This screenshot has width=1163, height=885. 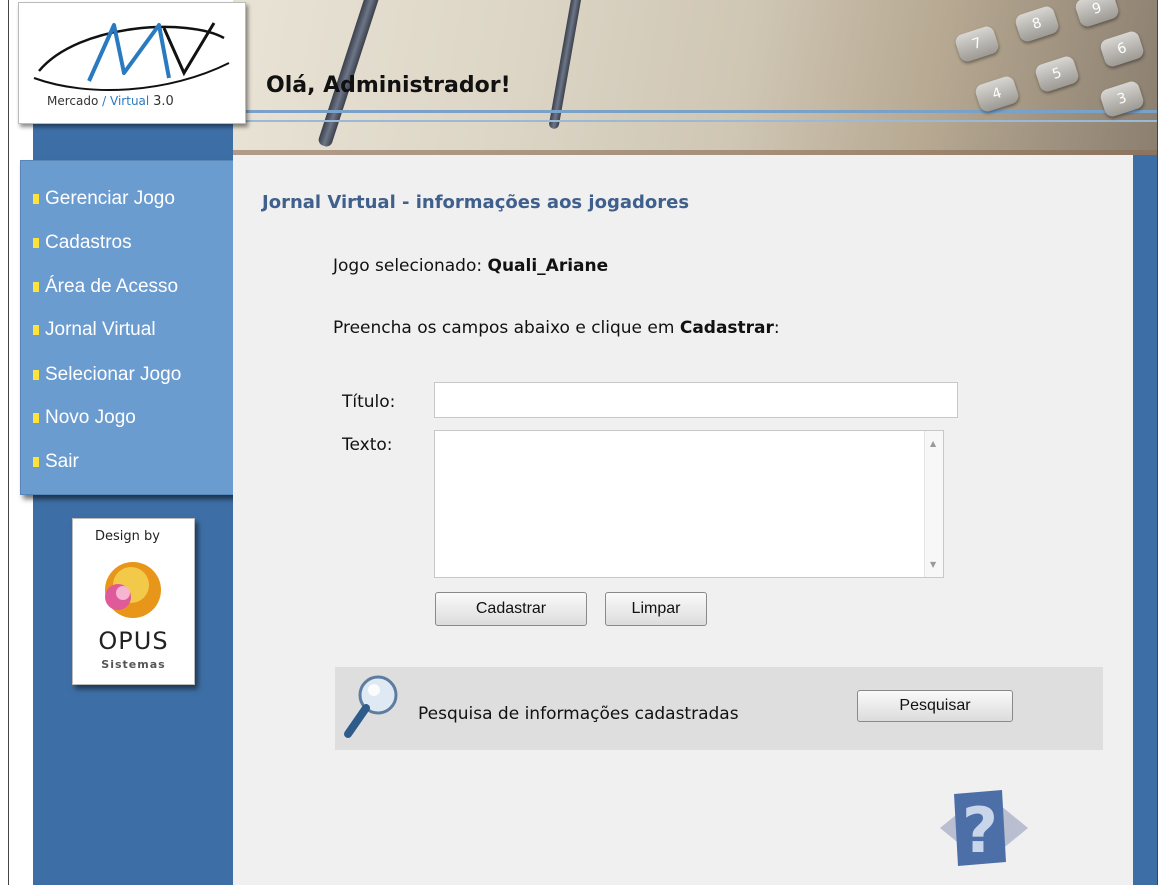 What do you see at coordinates (1157, 442) in the screenshot?
I see `right-border` at bounding box center [1157, 442].